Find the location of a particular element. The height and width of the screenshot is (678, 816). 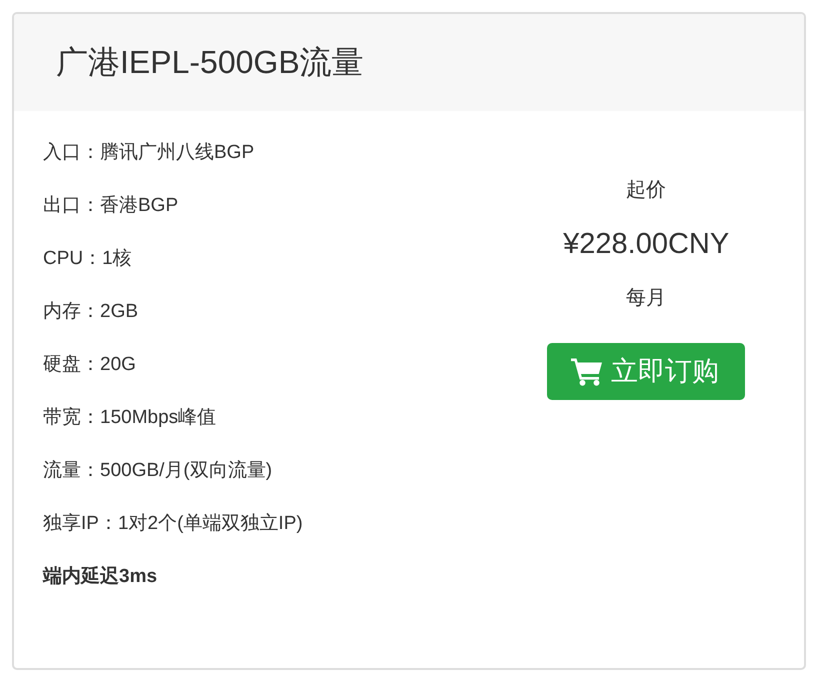

feature-line: 内存：2GB is located at coordinates (91, 312).